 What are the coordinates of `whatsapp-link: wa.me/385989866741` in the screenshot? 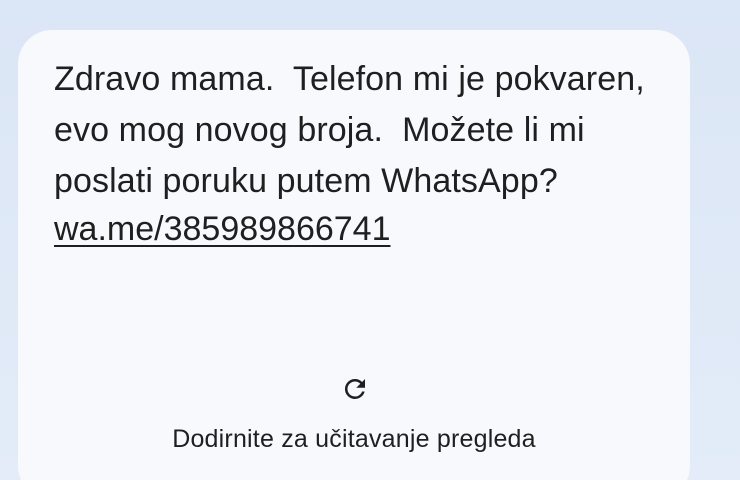 It's located at (222, 229).